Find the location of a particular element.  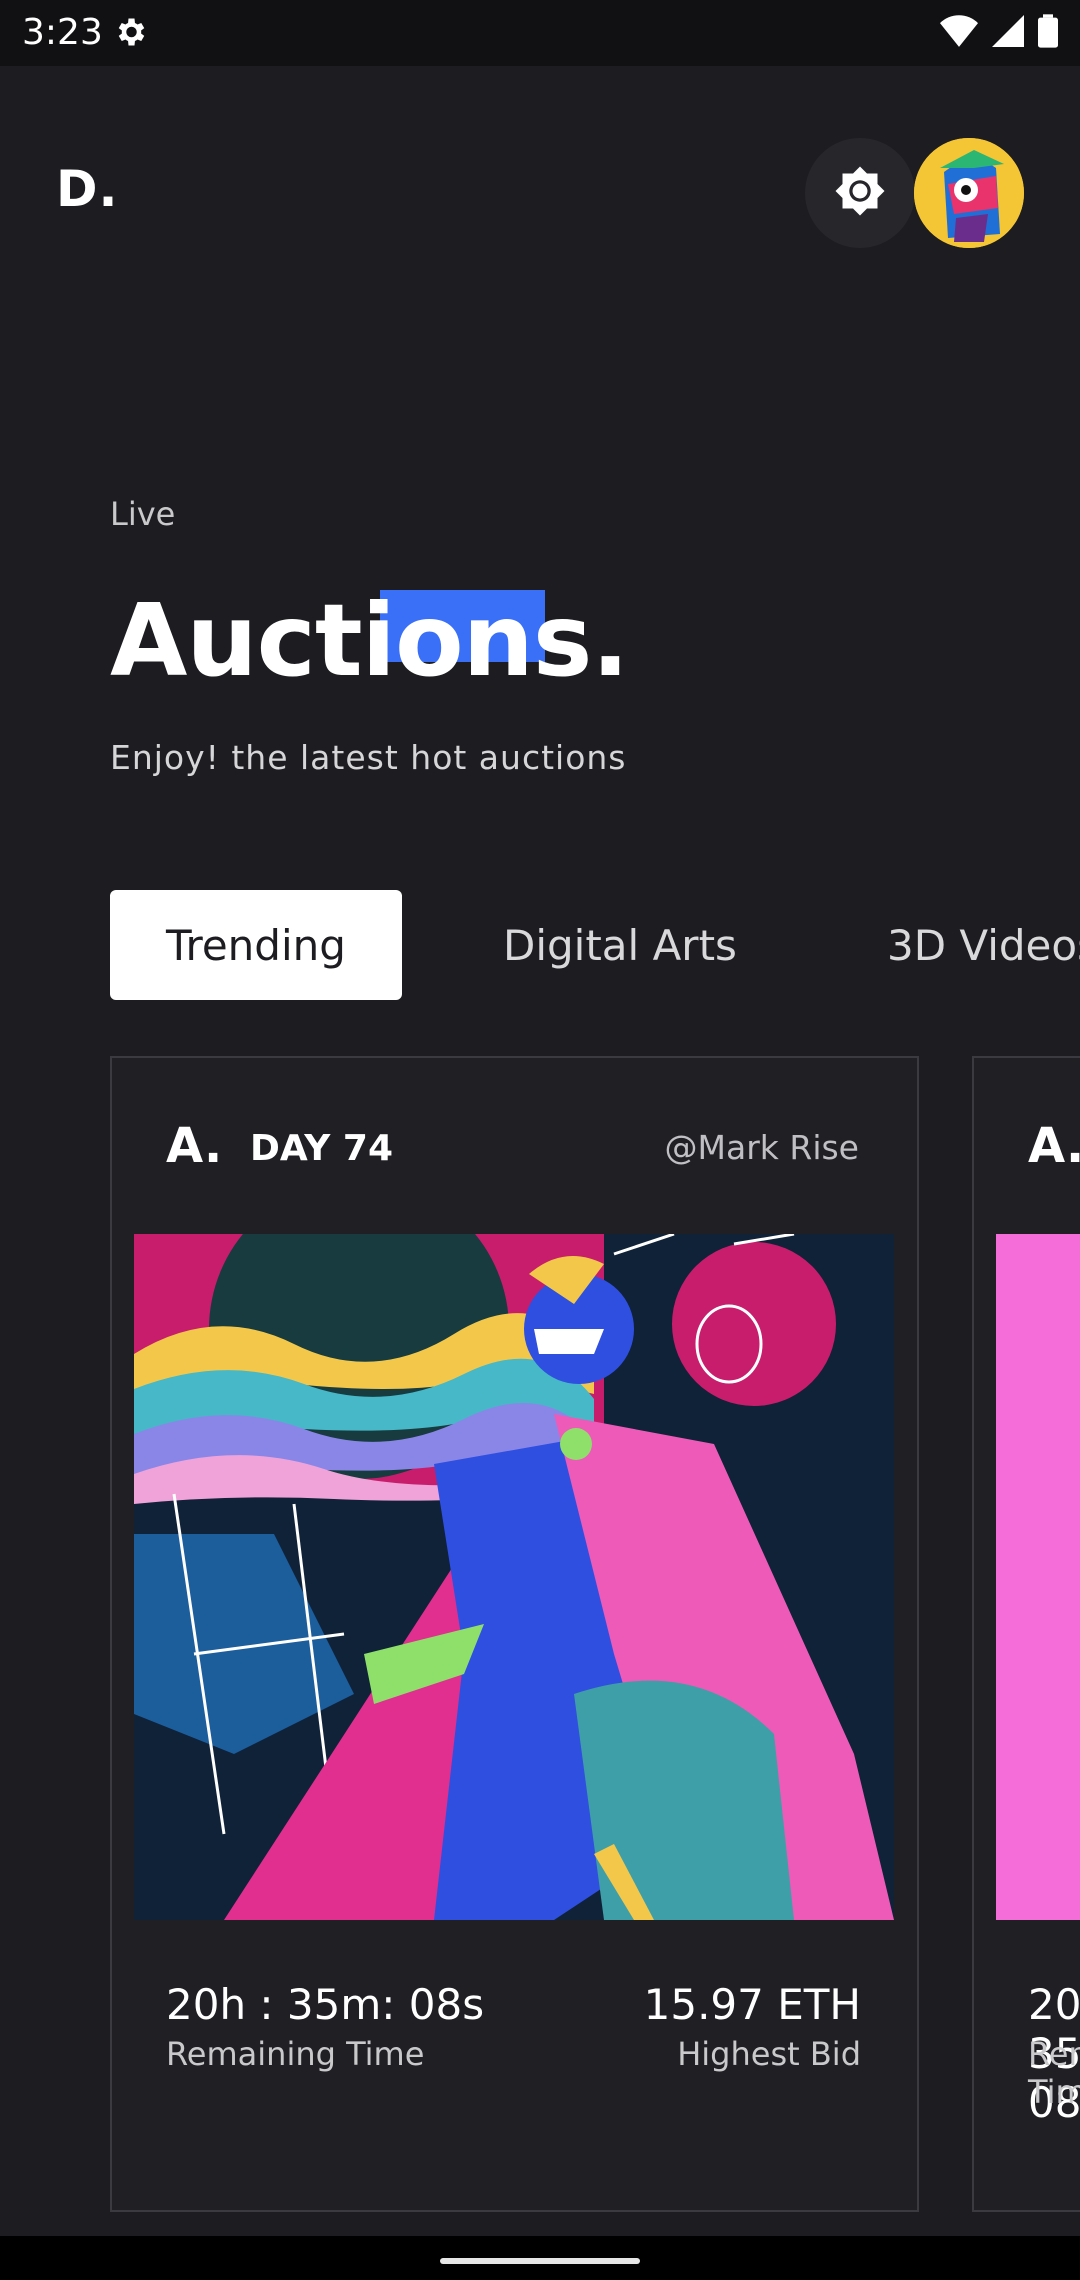

overline-label: Live is located at coordinates (143, 514).